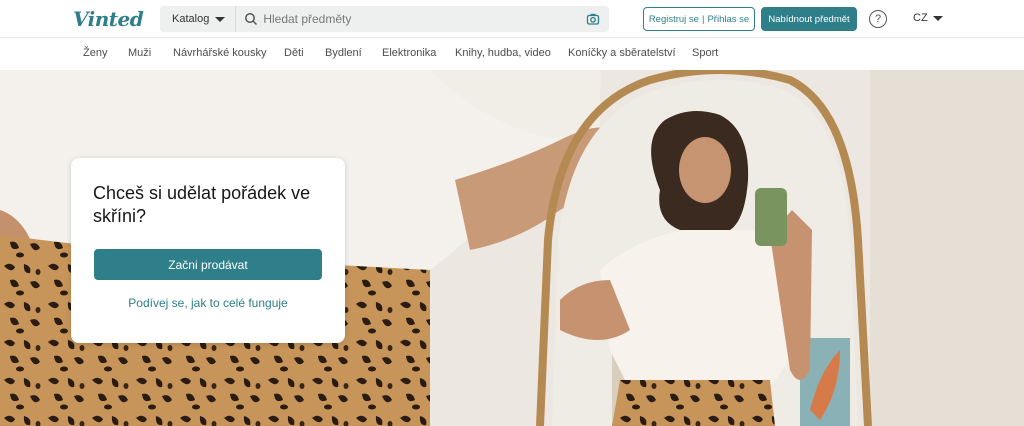  Describe the element at coordinates (191, 19) in the screenshot. I see `catalog-label: Katalog` at that location.